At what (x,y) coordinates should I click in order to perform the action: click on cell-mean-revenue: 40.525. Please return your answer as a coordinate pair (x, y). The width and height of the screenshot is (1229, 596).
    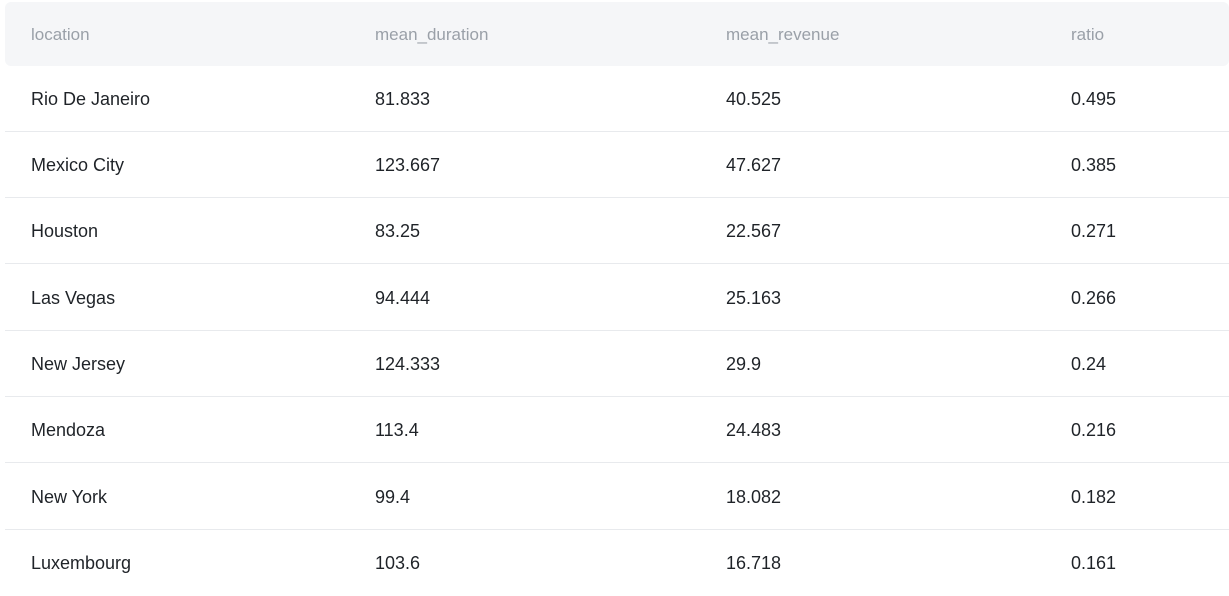
    Looking at the image, I should click on (754, 99).